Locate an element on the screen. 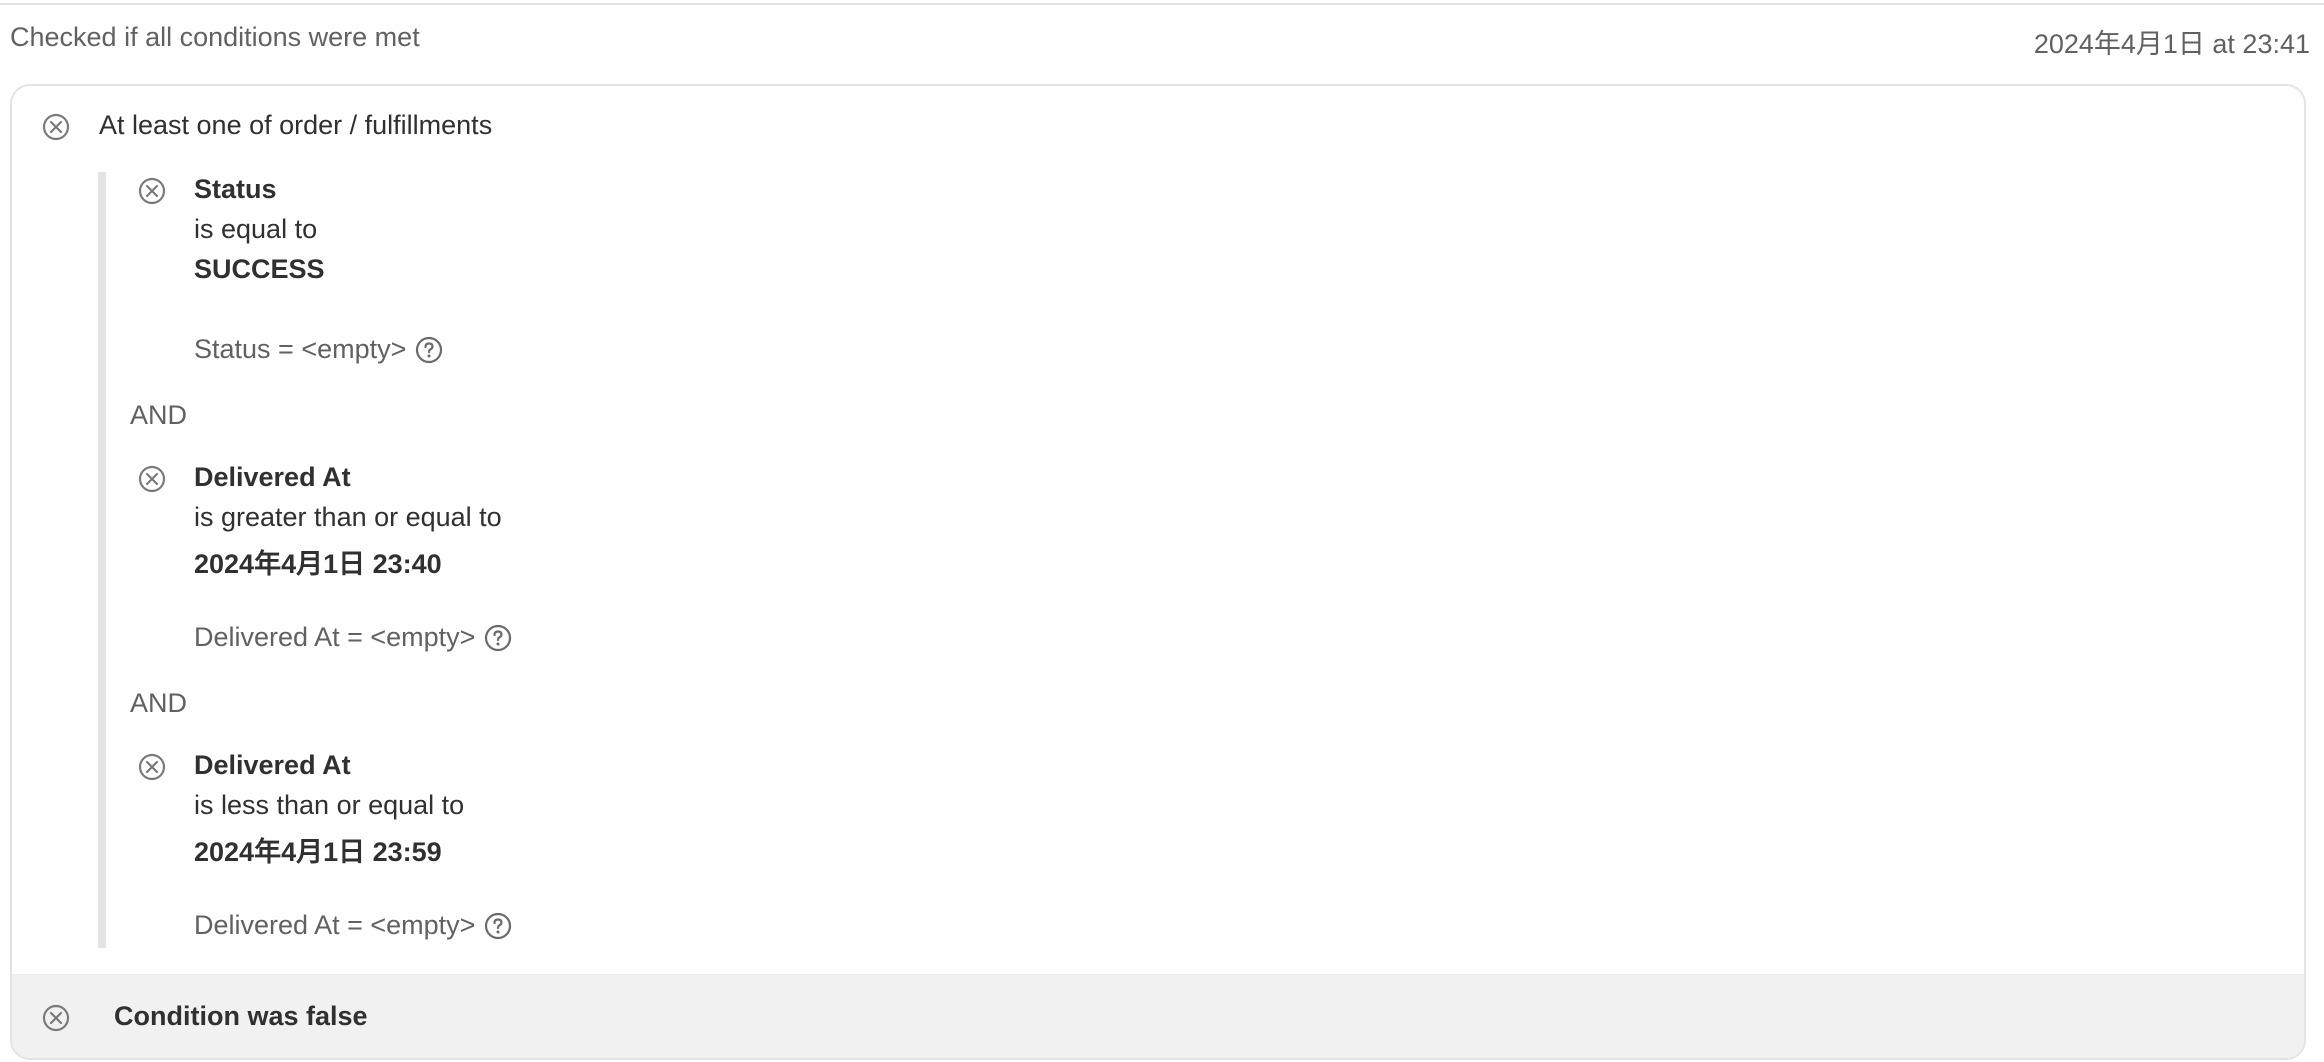 The width and height of the screenshot is (2324, 1062). condition-value: 2024年4月1日 23:59 is located at coordinates (318, 852).